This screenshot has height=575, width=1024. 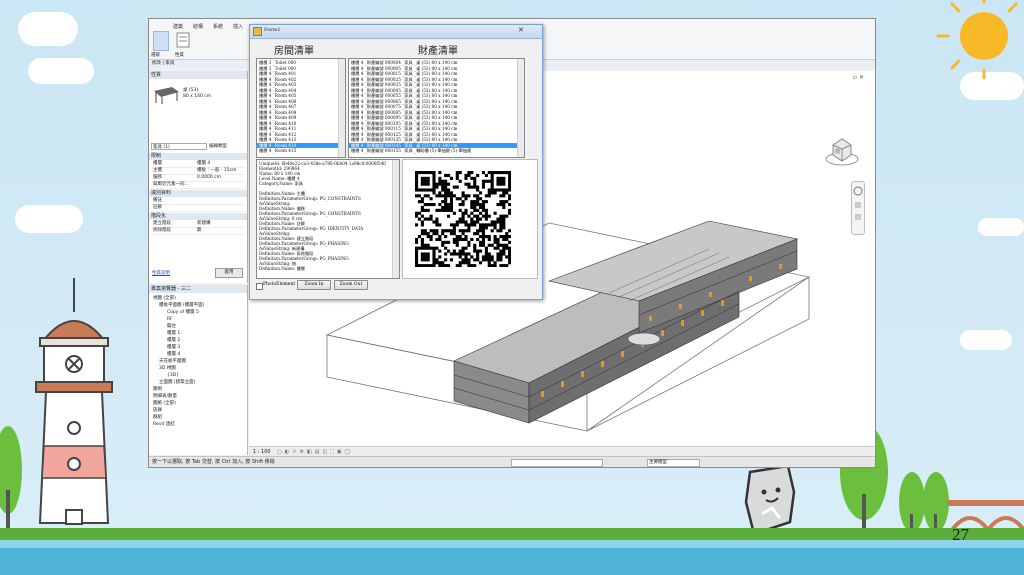 What do you see at coordinates (198, 156) in the screenshot?
I see `section-header: 限制` at bounding box center [198, 156].